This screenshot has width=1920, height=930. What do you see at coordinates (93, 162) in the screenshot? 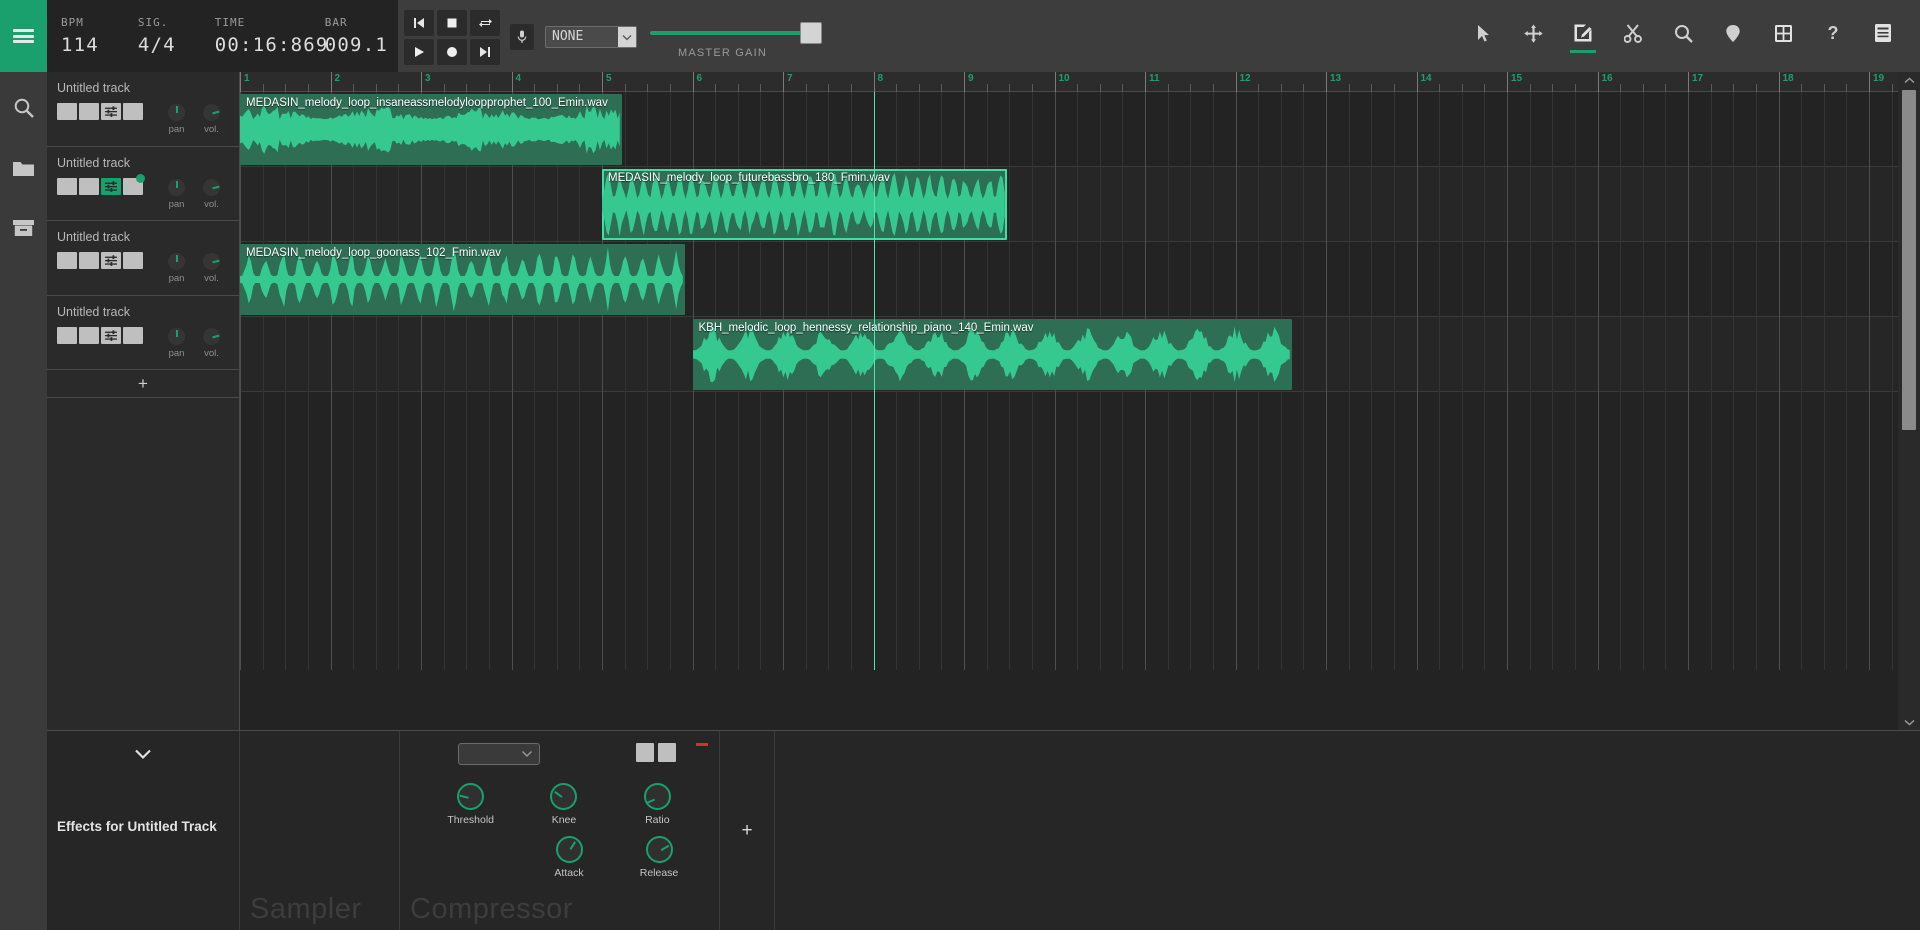
I see `track-name-label: Untitled track` at bounding box center [93, 162].